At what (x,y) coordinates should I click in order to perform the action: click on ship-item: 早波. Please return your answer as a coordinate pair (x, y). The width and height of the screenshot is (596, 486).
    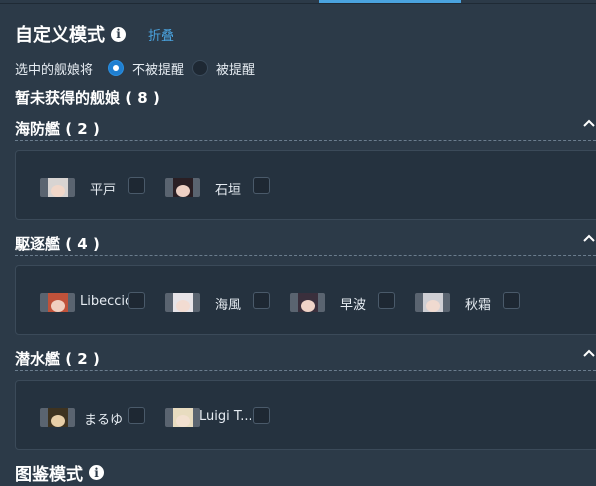
    Looking at the image, I should click on (342, 302).